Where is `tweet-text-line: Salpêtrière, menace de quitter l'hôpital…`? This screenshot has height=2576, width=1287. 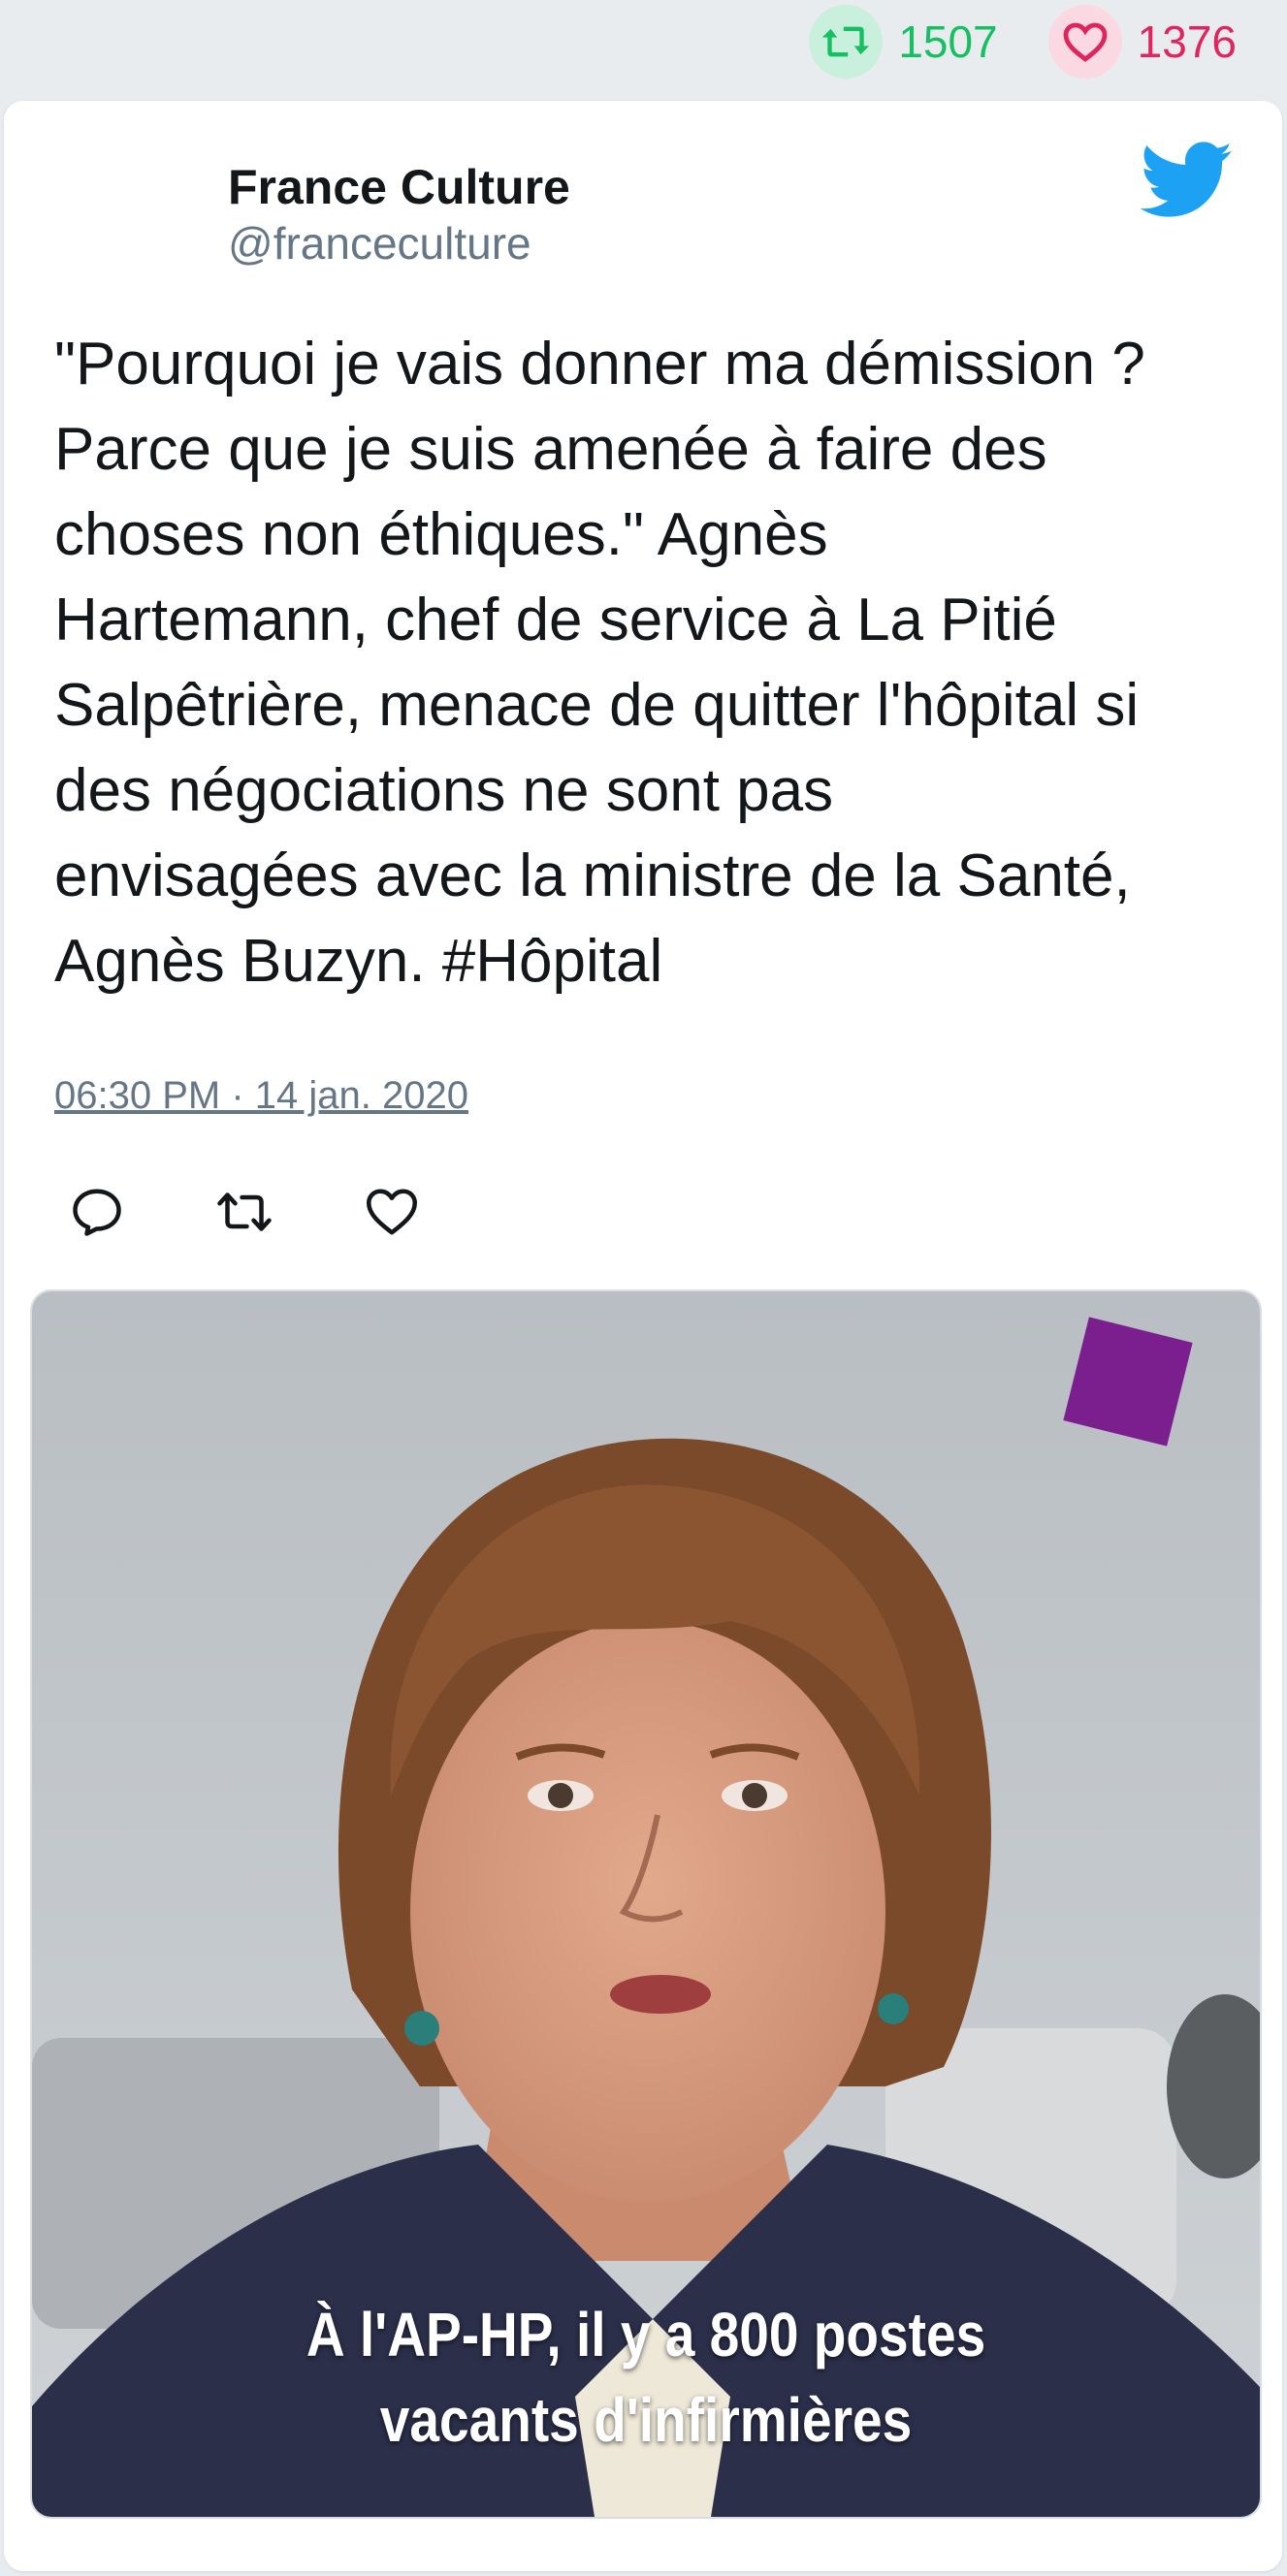 tweet-text-line: Salpêtrière, menace de quitter l'hôpital… is located at coordinates (597, 706).